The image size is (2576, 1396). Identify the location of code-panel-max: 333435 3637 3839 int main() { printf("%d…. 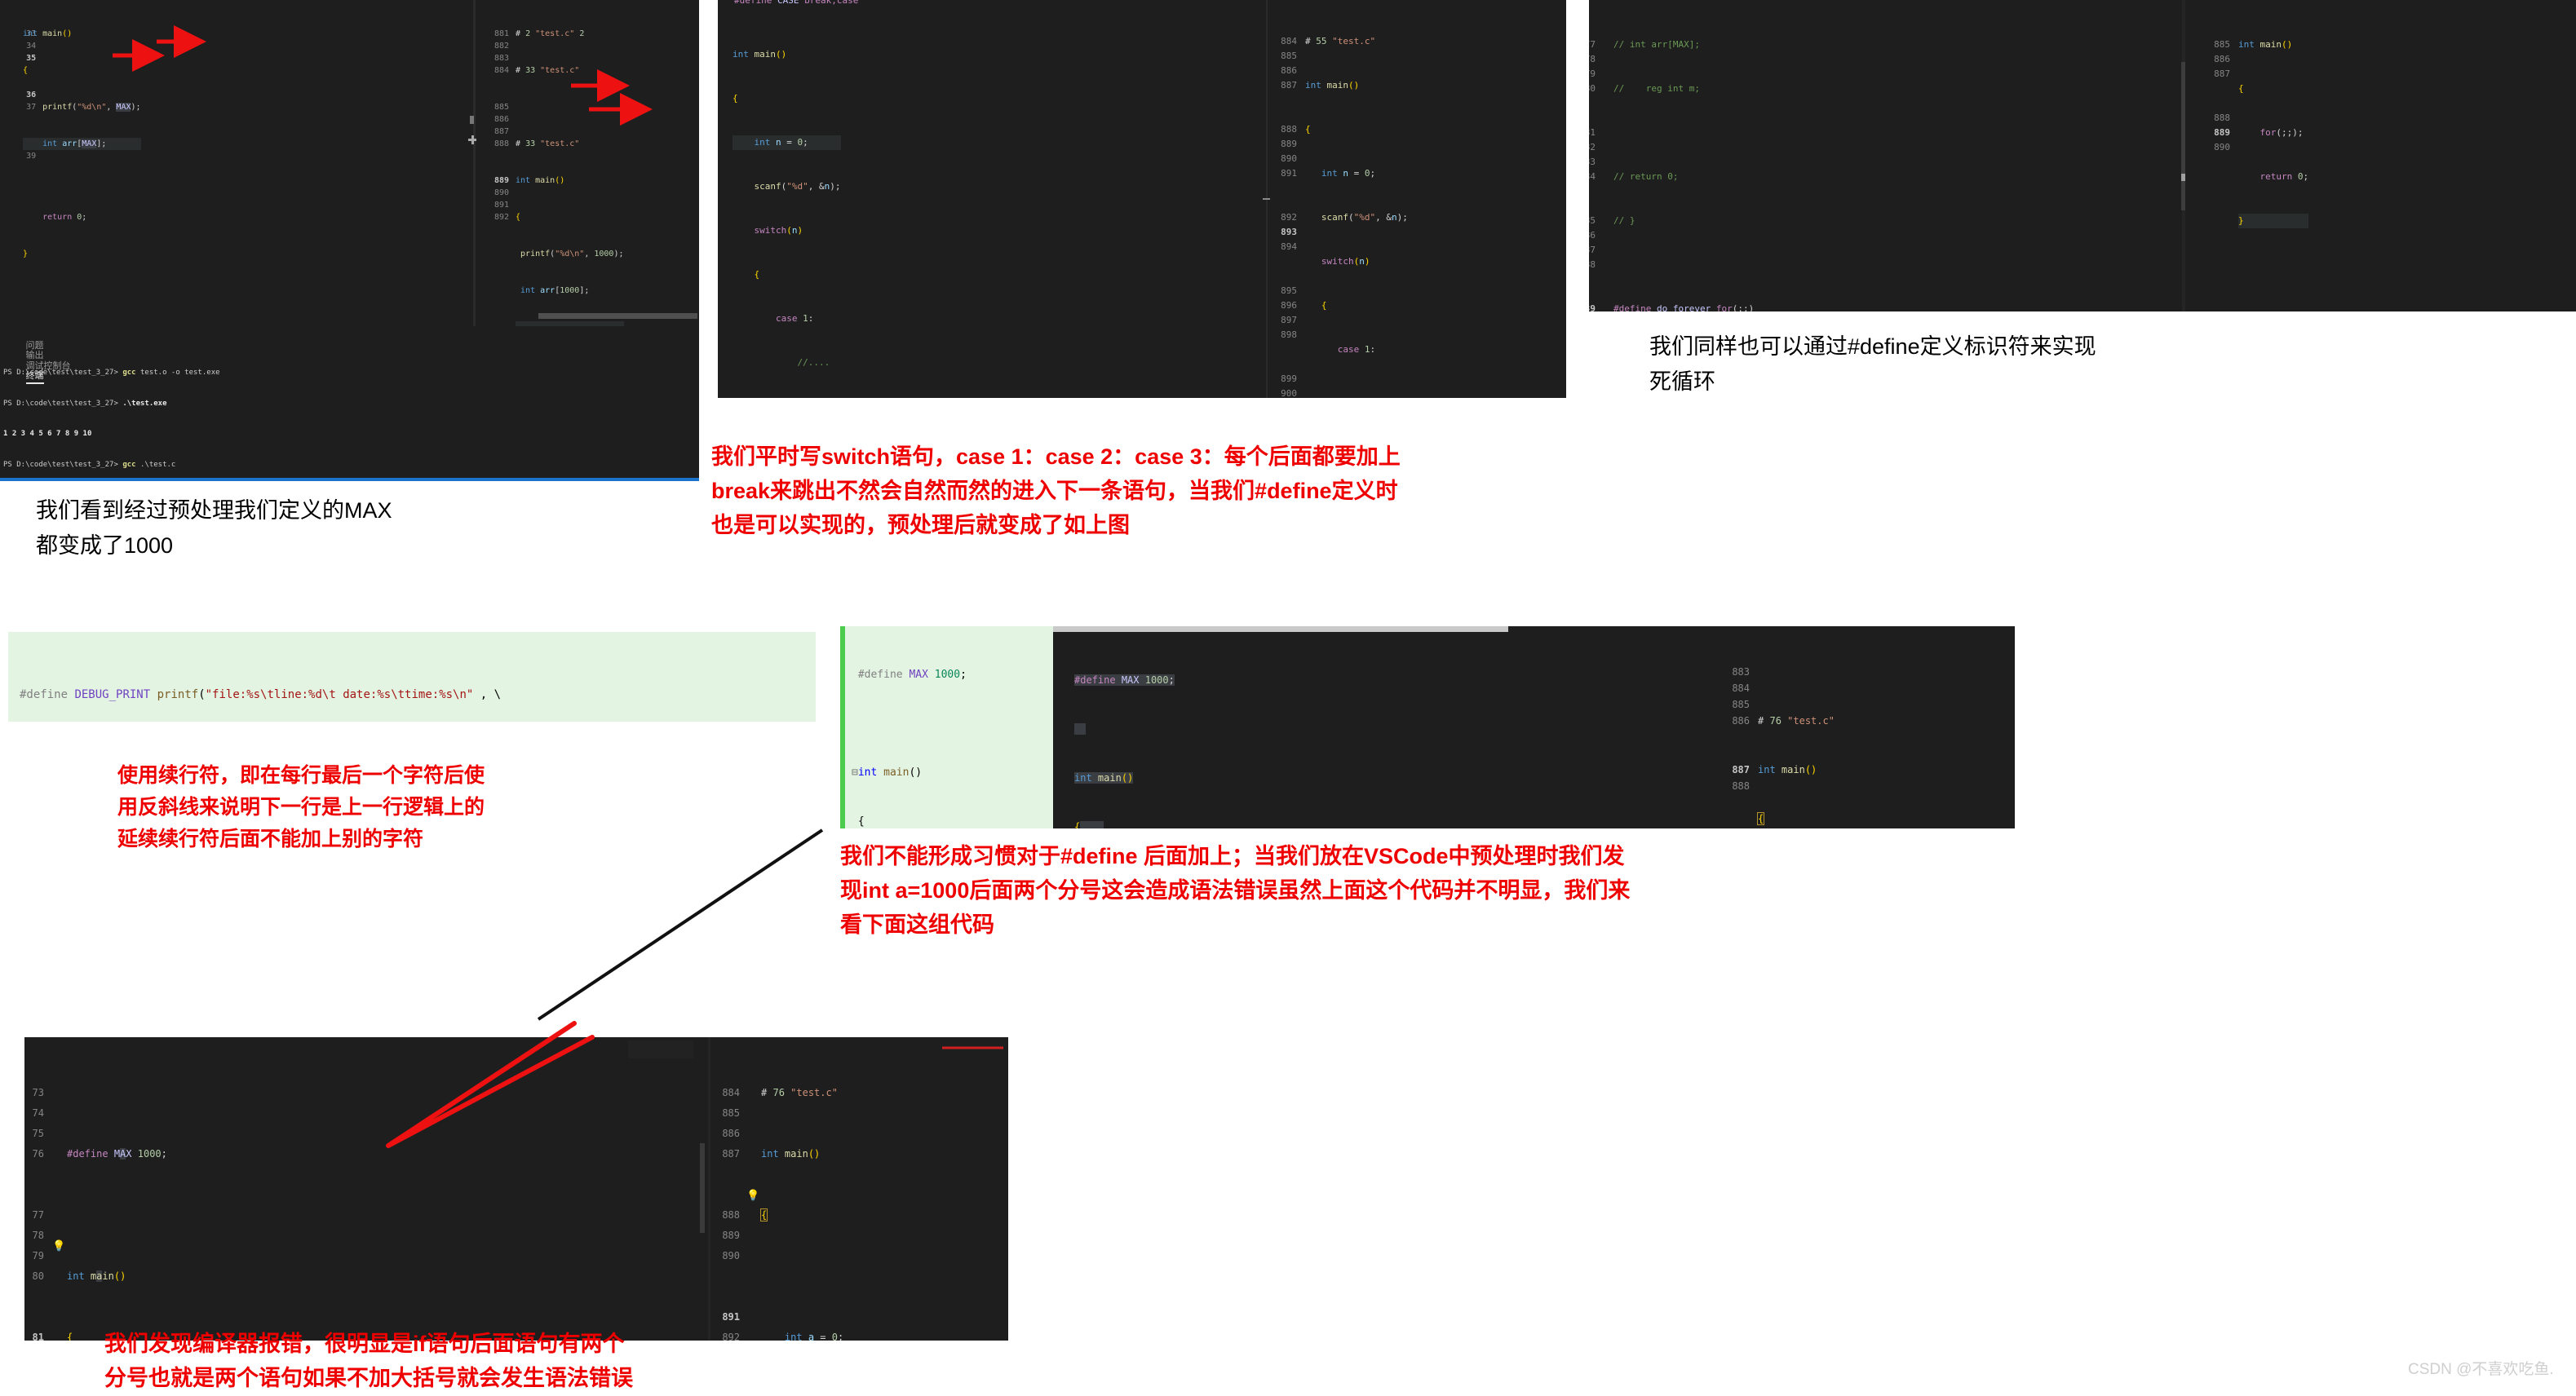
(349, 163).